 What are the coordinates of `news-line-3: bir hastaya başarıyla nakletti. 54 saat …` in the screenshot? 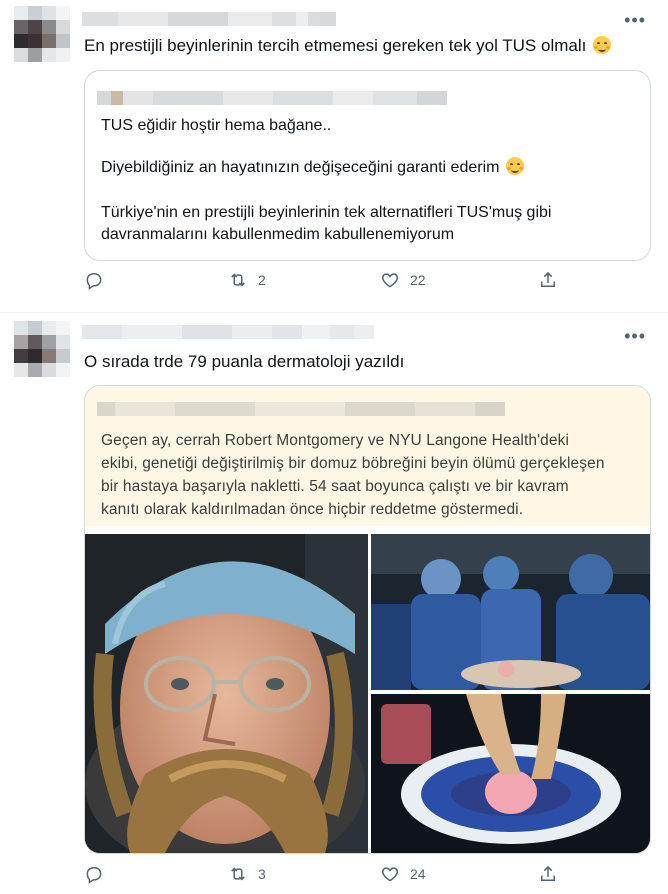 It's located at (335, 486).